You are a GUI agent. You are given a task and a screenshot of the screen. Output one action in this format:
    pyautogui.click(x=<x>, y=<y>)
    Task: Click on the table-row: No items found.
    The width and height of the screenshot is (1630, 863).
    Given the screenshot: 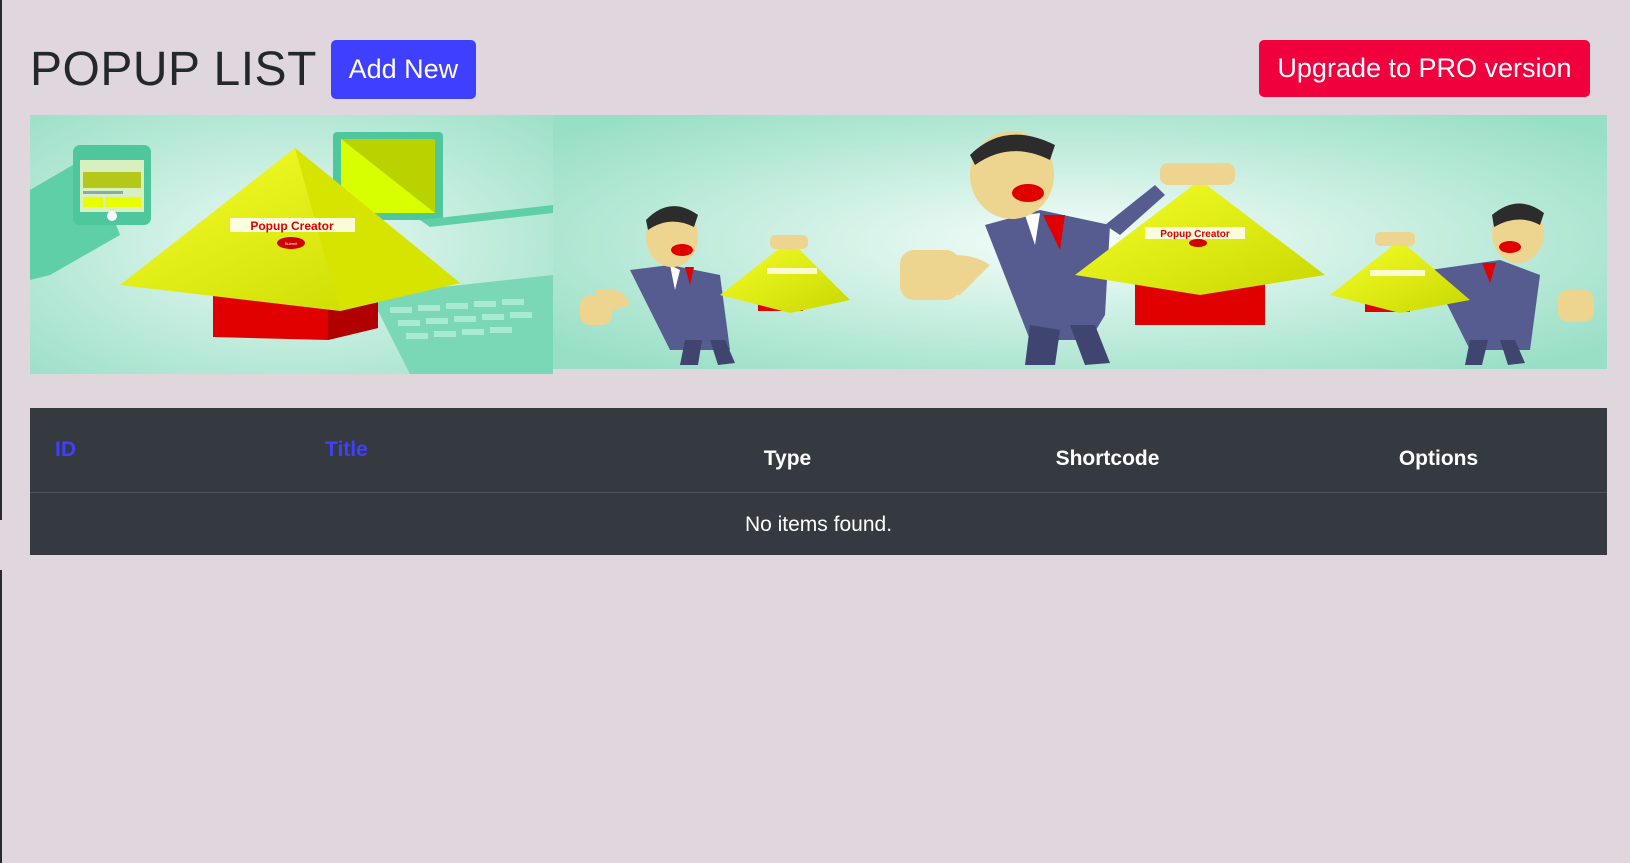 What is the action you would take?
    pyautogui.click(x=818, y=524)
    